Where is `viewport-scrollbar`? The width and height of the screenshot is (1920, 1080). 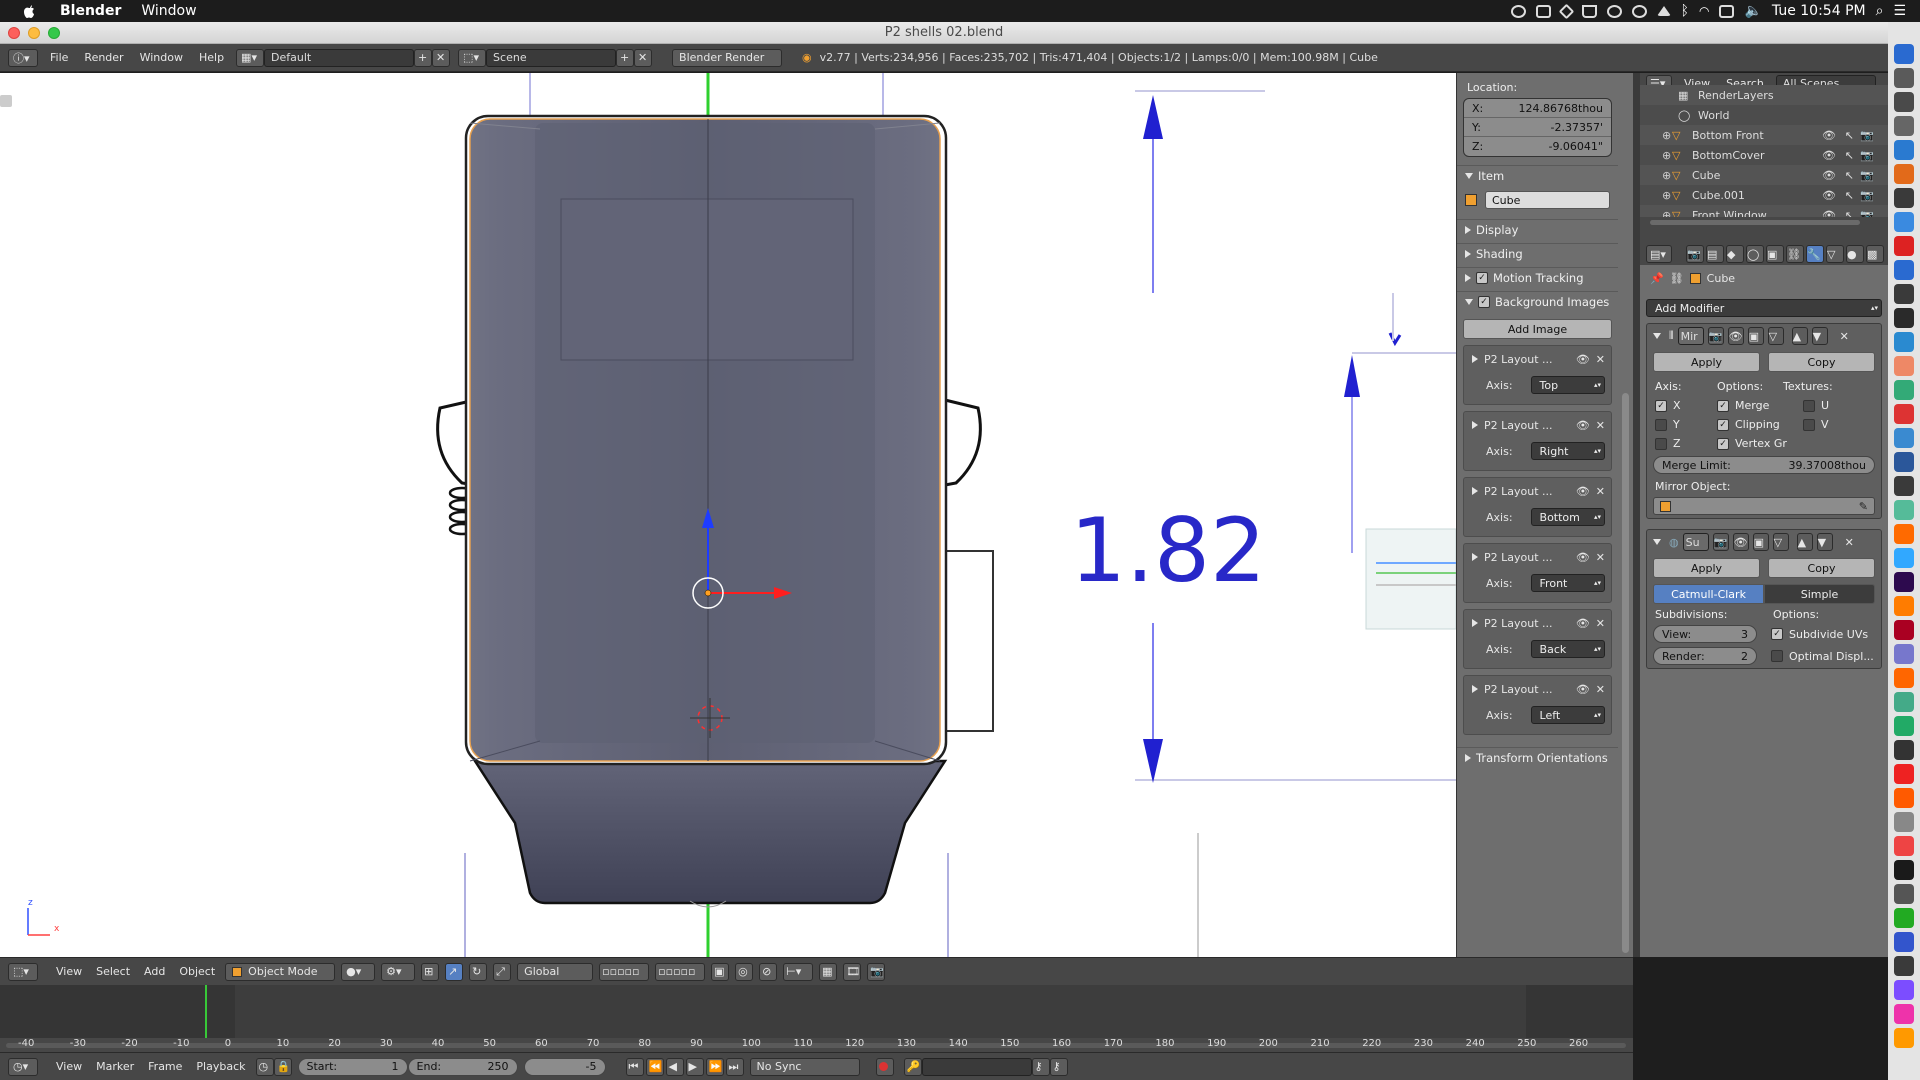
viewport-scrollbar is located at coordinates (1625, 515).